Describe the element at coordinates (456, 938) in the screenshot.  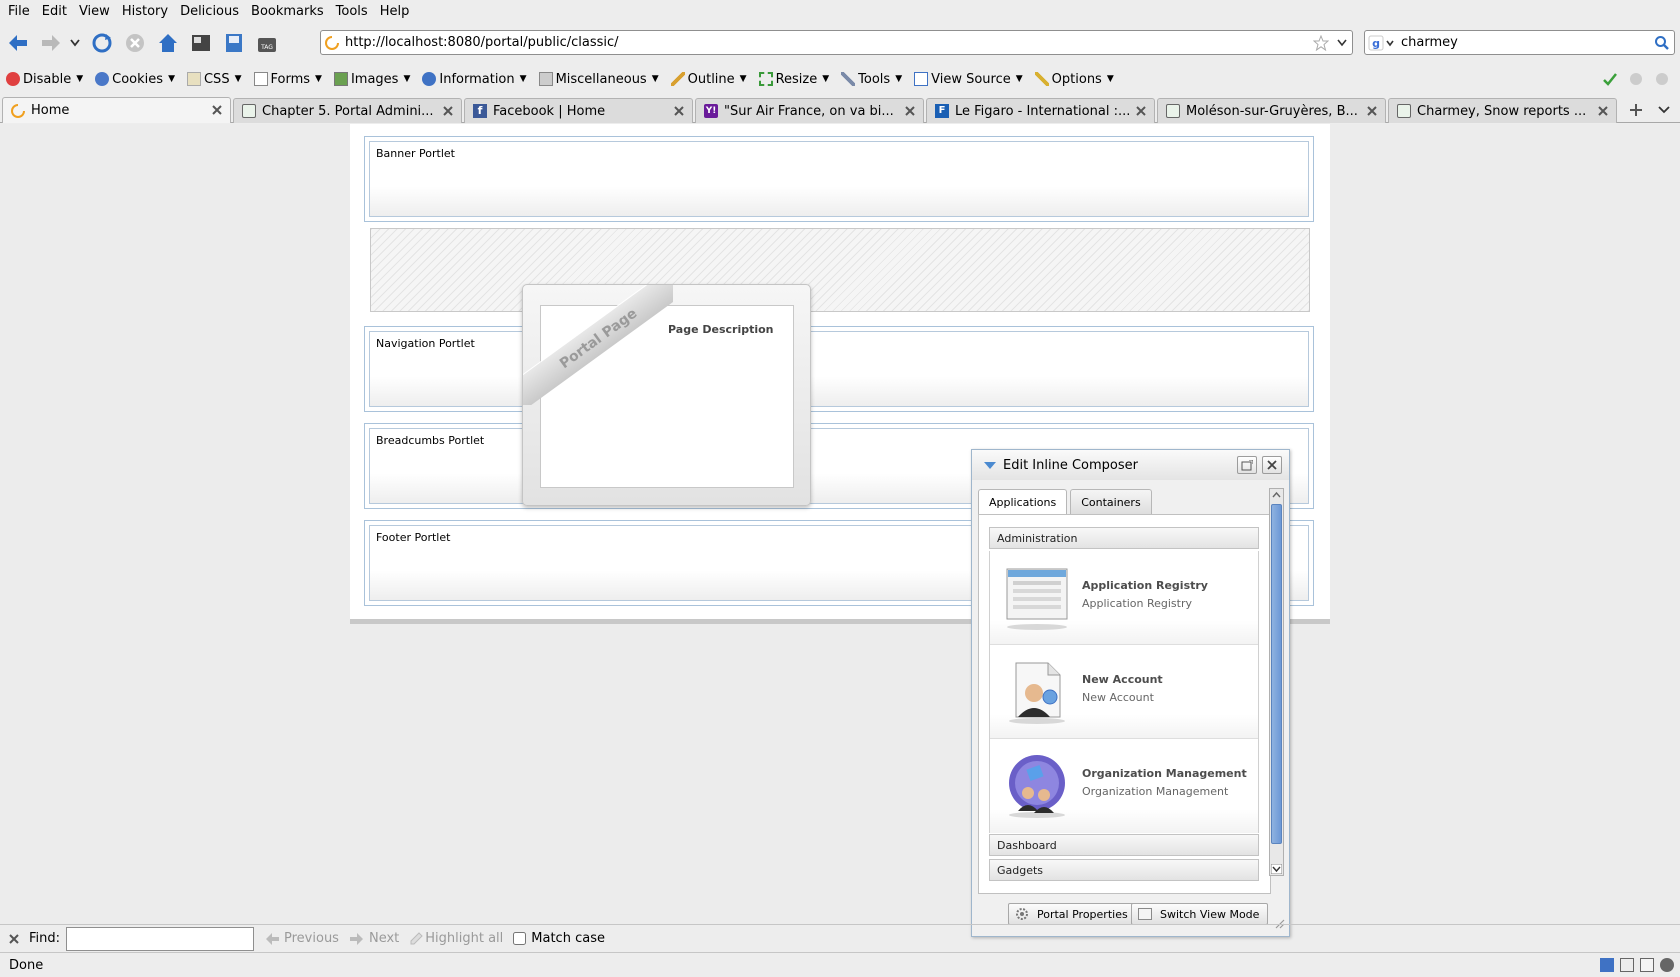
I see `highlight-all-button: Highlight all` at that location.